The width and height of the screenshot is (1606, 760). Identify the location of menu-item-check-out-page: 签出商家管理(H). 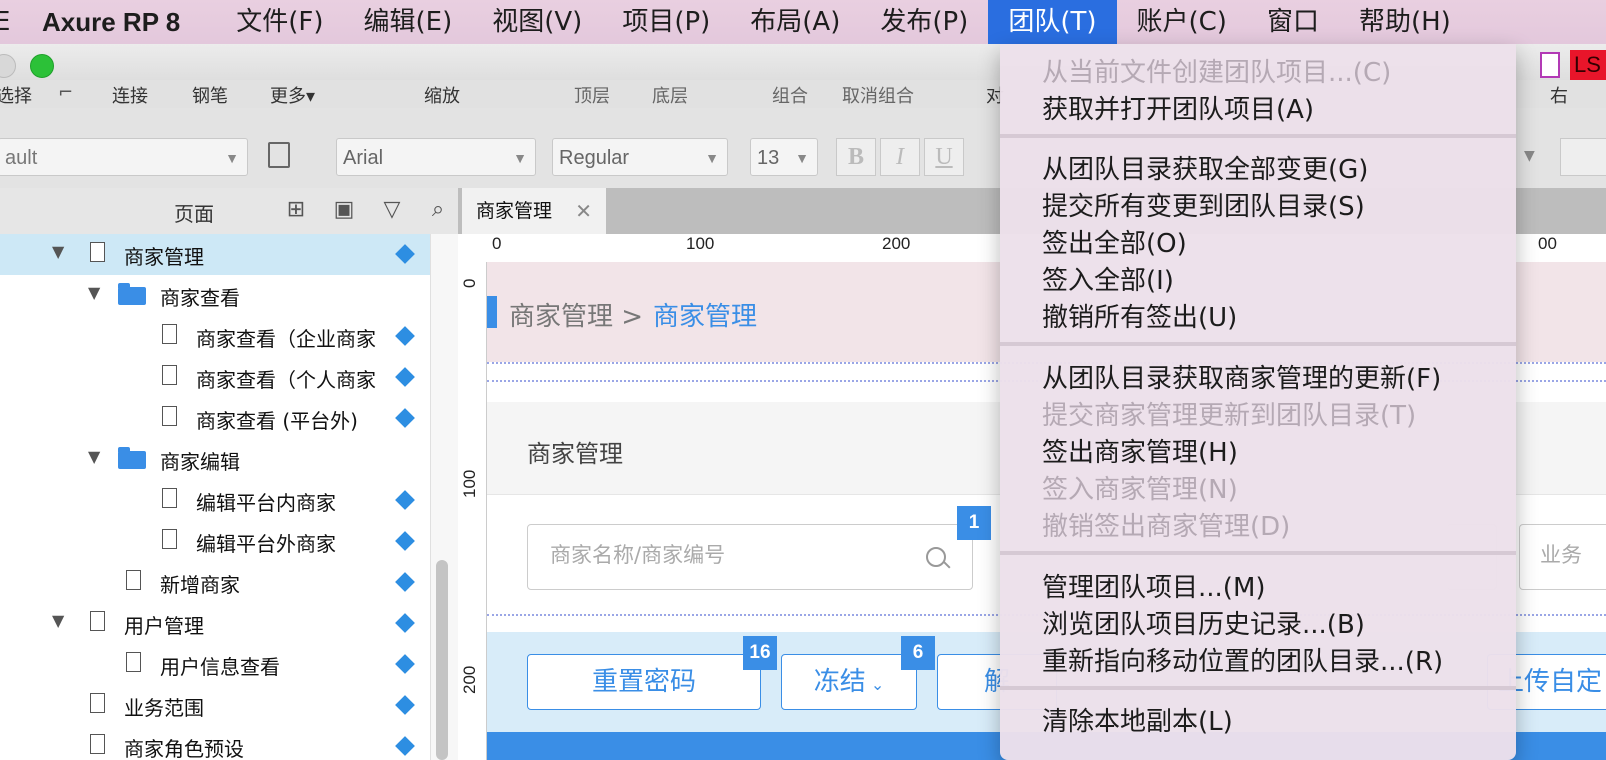
(1140, 450).